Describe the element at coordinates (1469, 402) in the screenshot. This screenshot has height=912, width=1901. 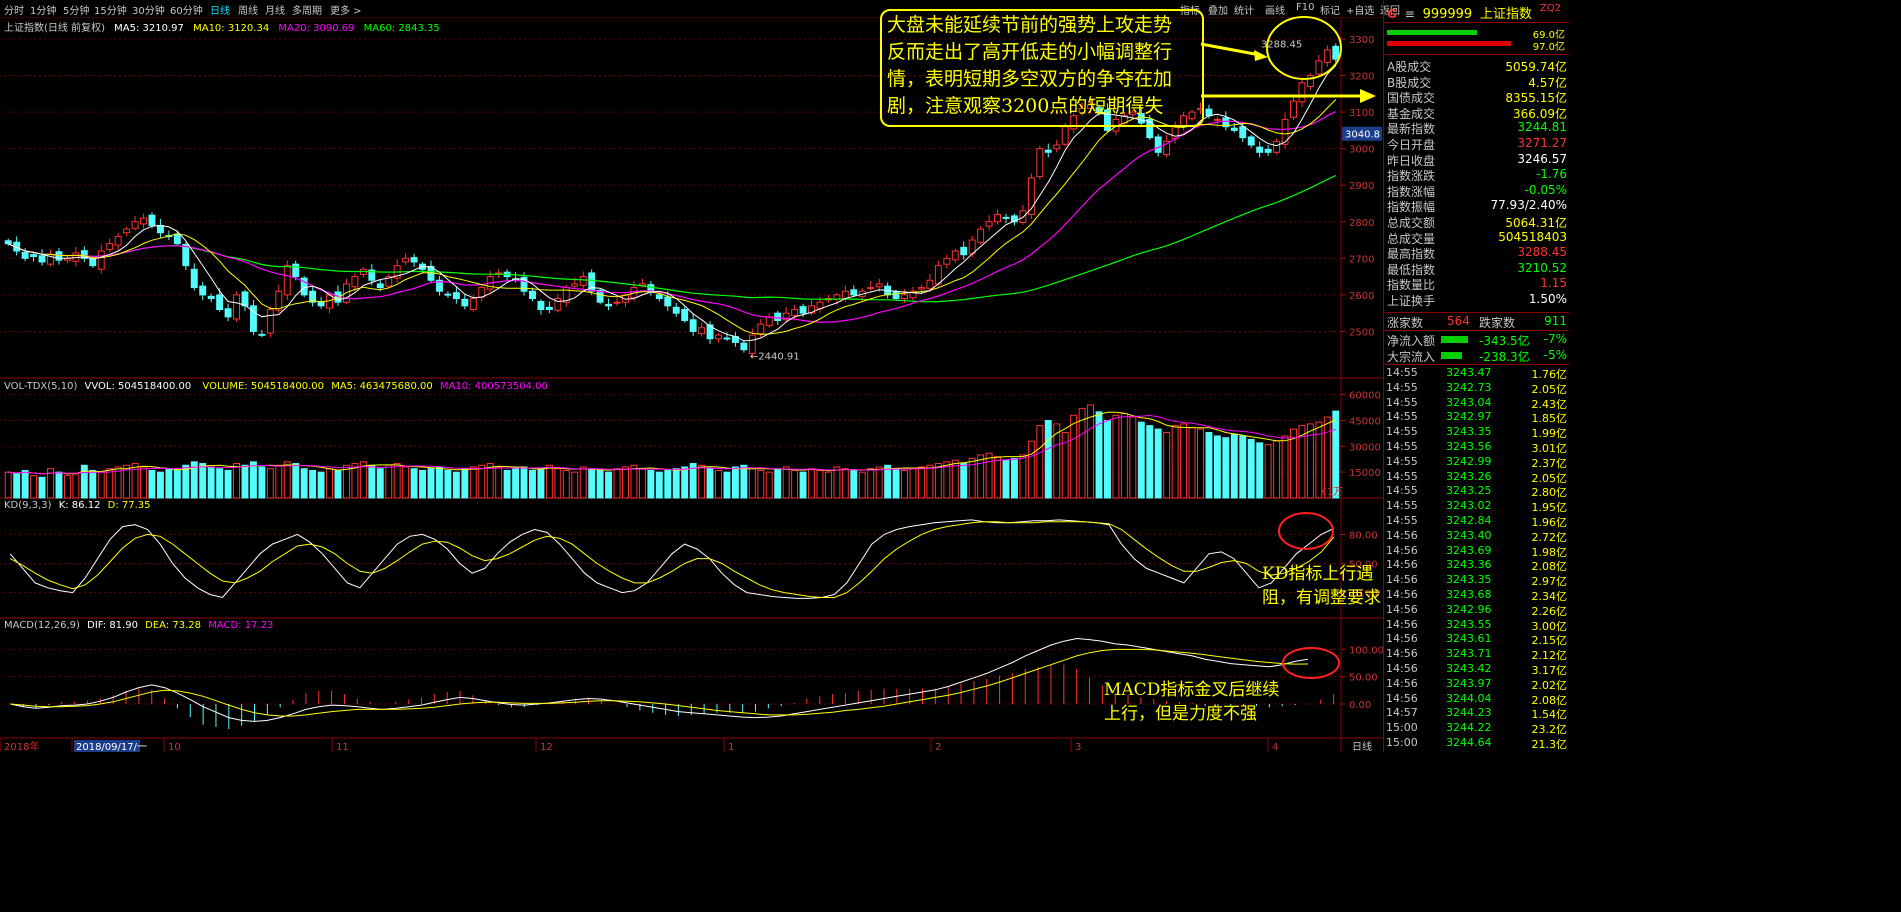
I see `tick-cell: 3243.04` at that location.